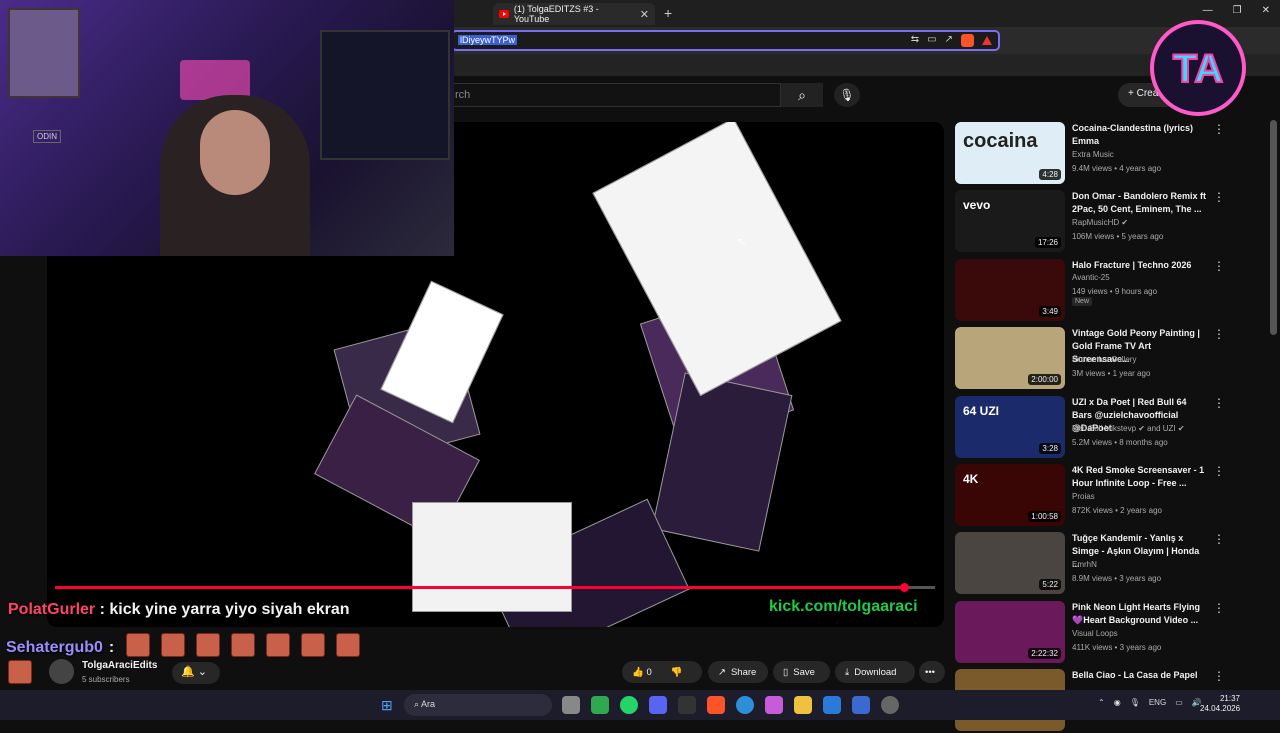 The image size is (1280, 733). I want to click on xbox-icon, so click(600, 705).